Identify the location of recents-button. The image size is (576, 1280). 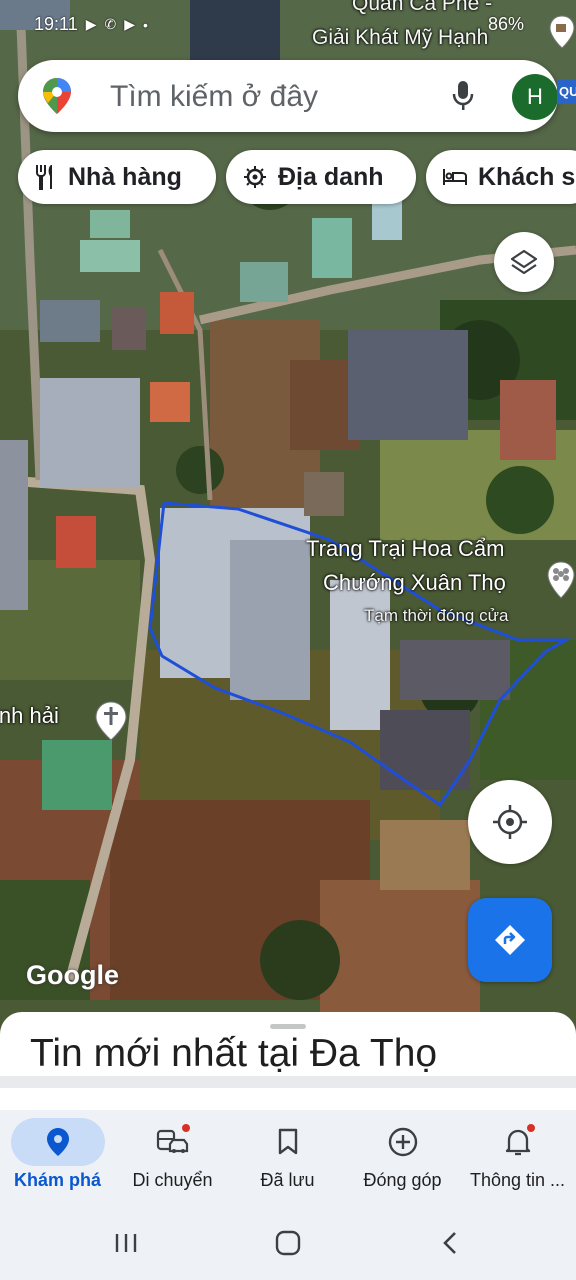
(126, 1243).